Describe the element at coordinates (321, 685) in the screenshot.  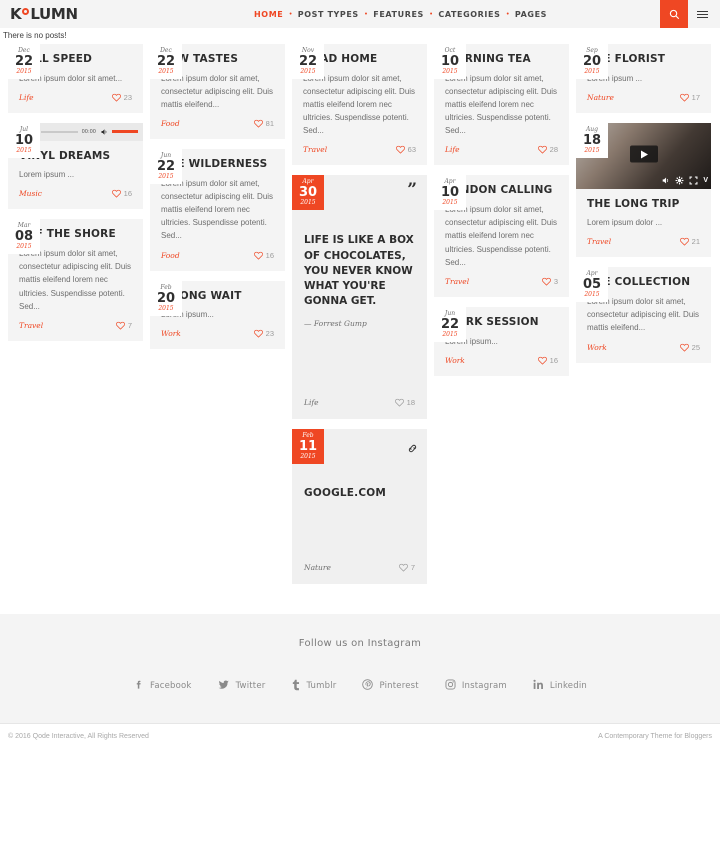
I see `social-label: Tumblr` at that location.